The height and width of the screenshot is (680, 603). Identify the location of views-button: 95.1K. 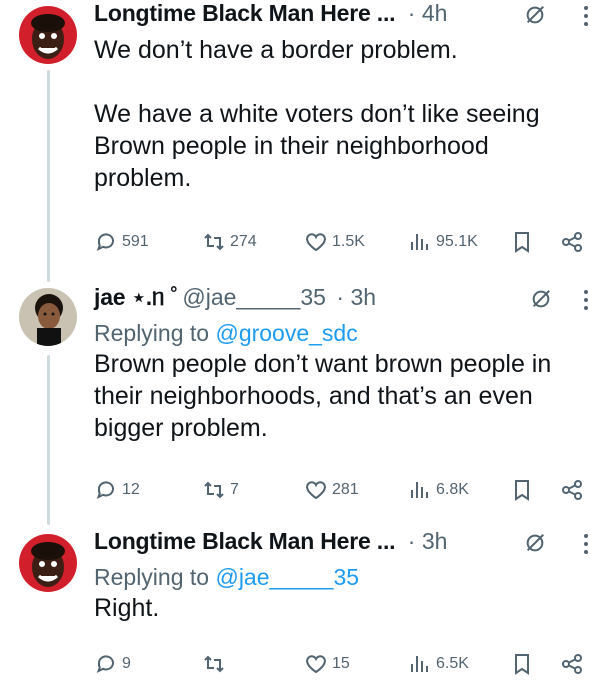
(443, 242).